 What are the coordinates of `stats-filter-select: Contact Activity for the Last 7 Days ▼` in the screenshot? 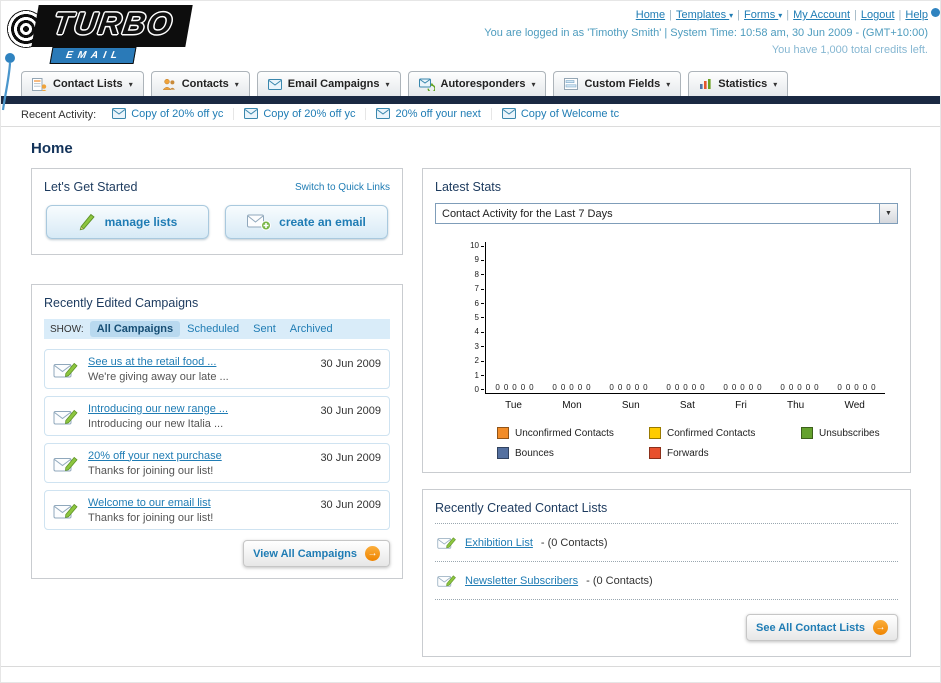 It's located at (666, 213).